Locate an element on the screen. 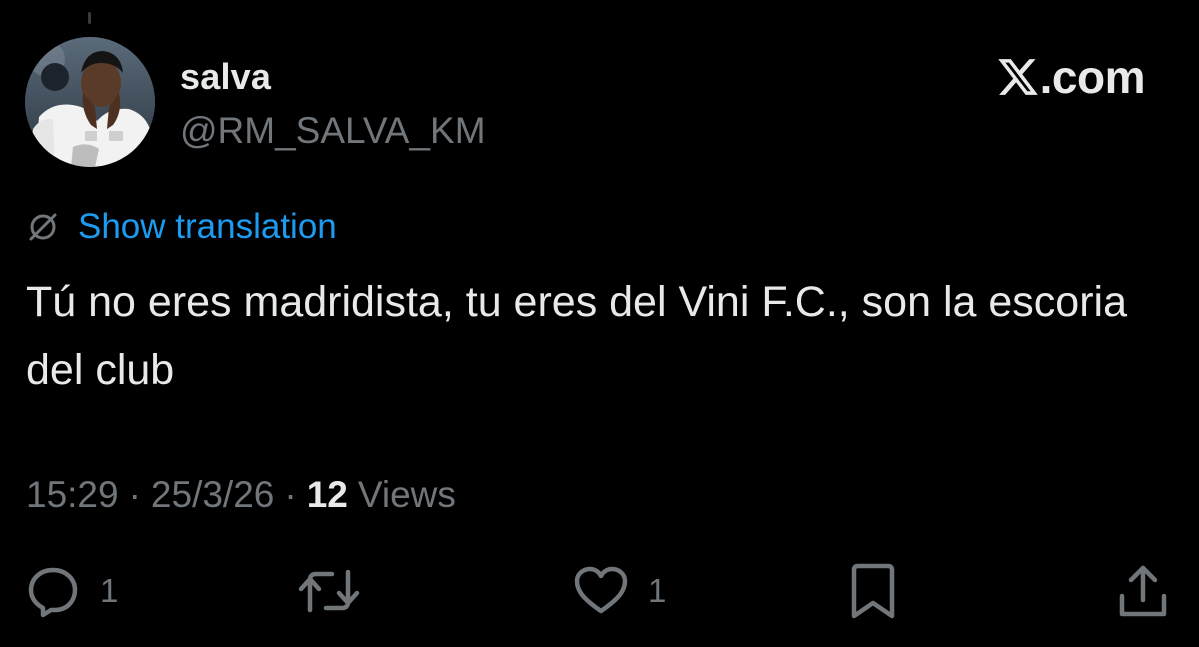  repost-button is located at coordinates (329, 591).